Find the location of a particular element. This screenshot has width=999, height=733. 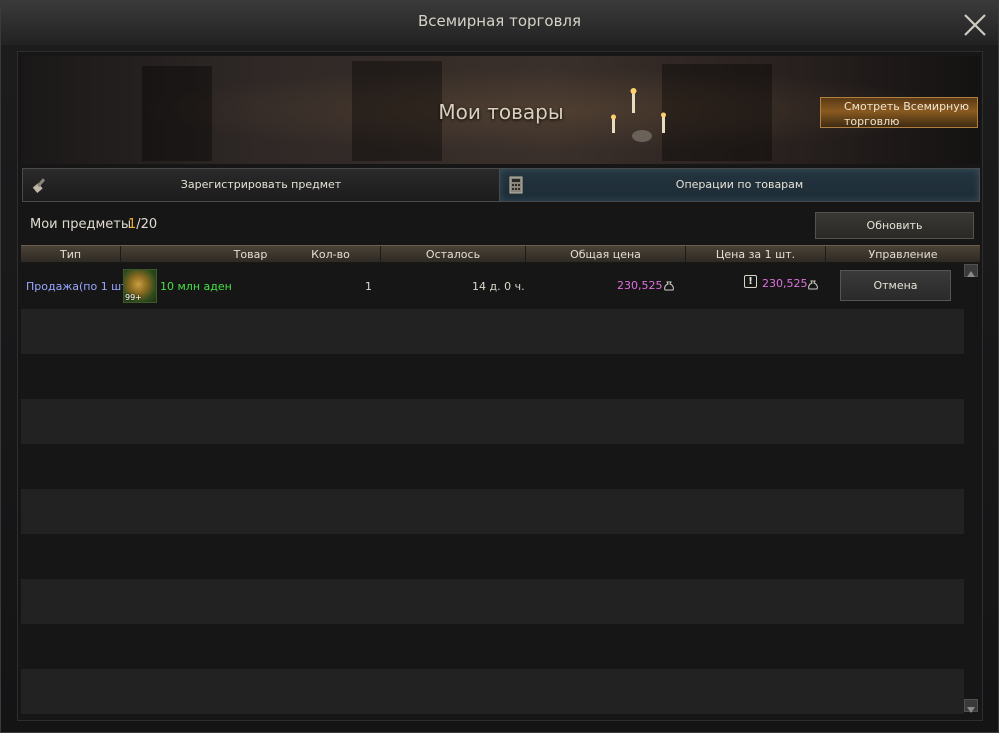

refresh-button: Обновить is located at coordinates (894, 225).